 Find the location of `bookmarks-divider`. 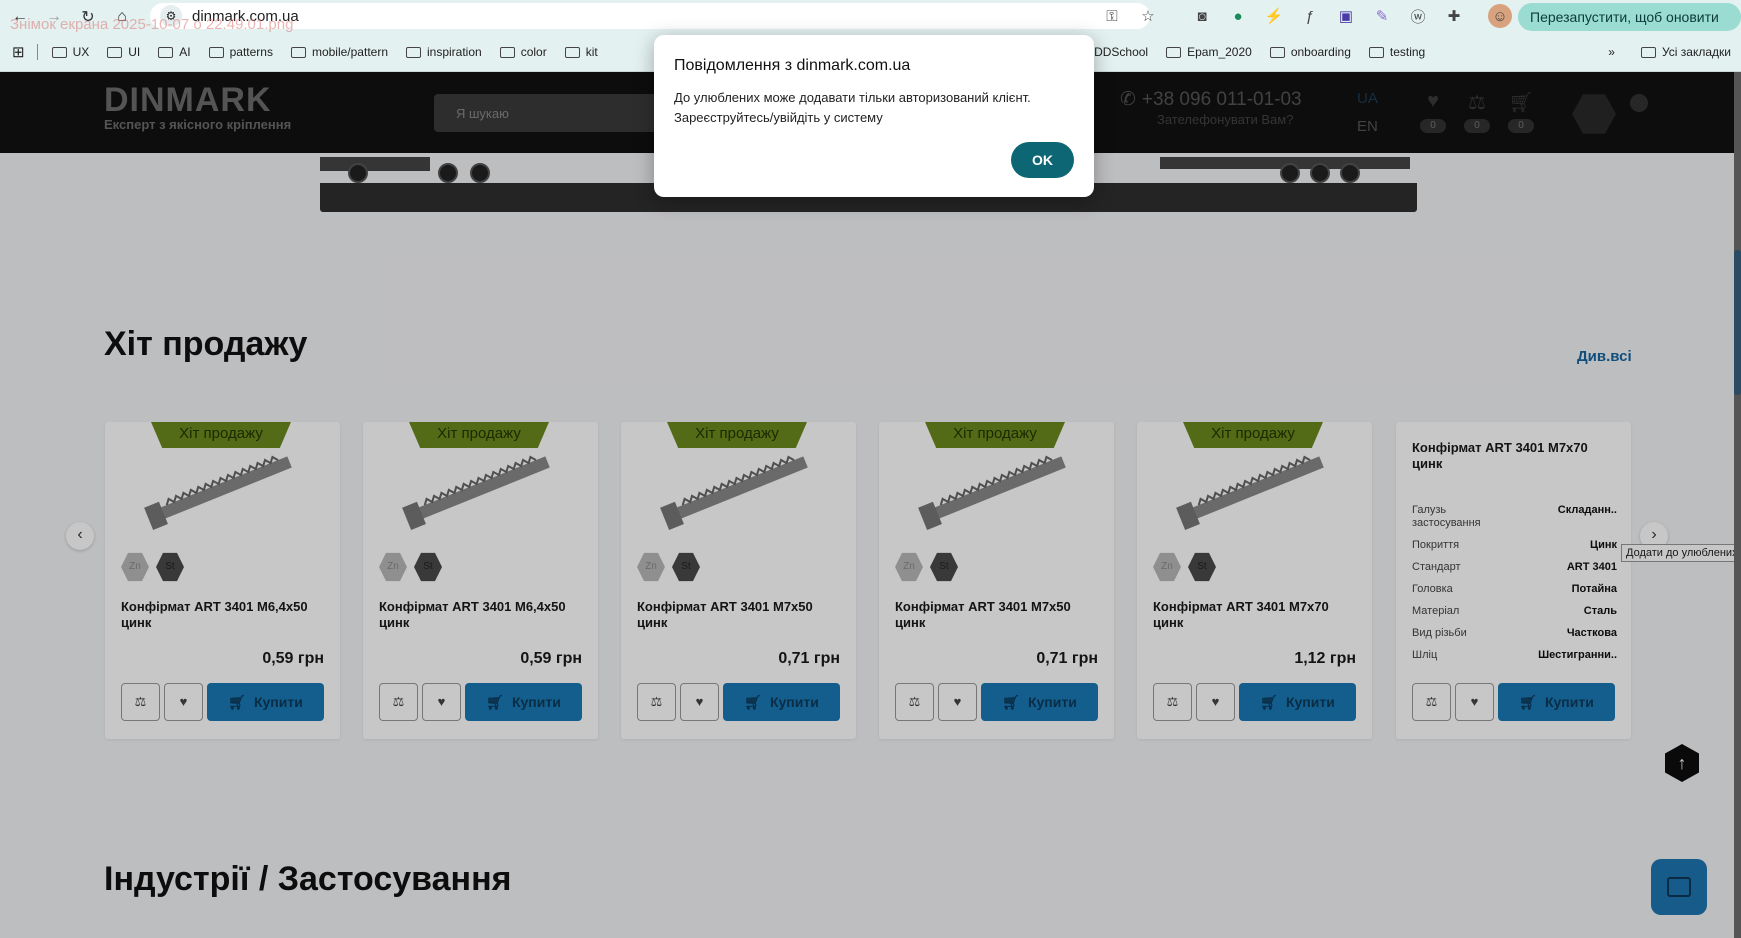

bookmarks-divider is located at coordinates (37, 52).